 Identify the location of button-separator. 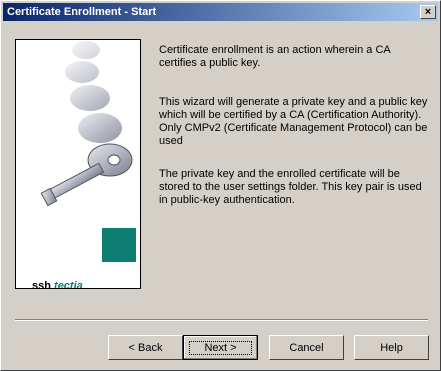
(221, 320).